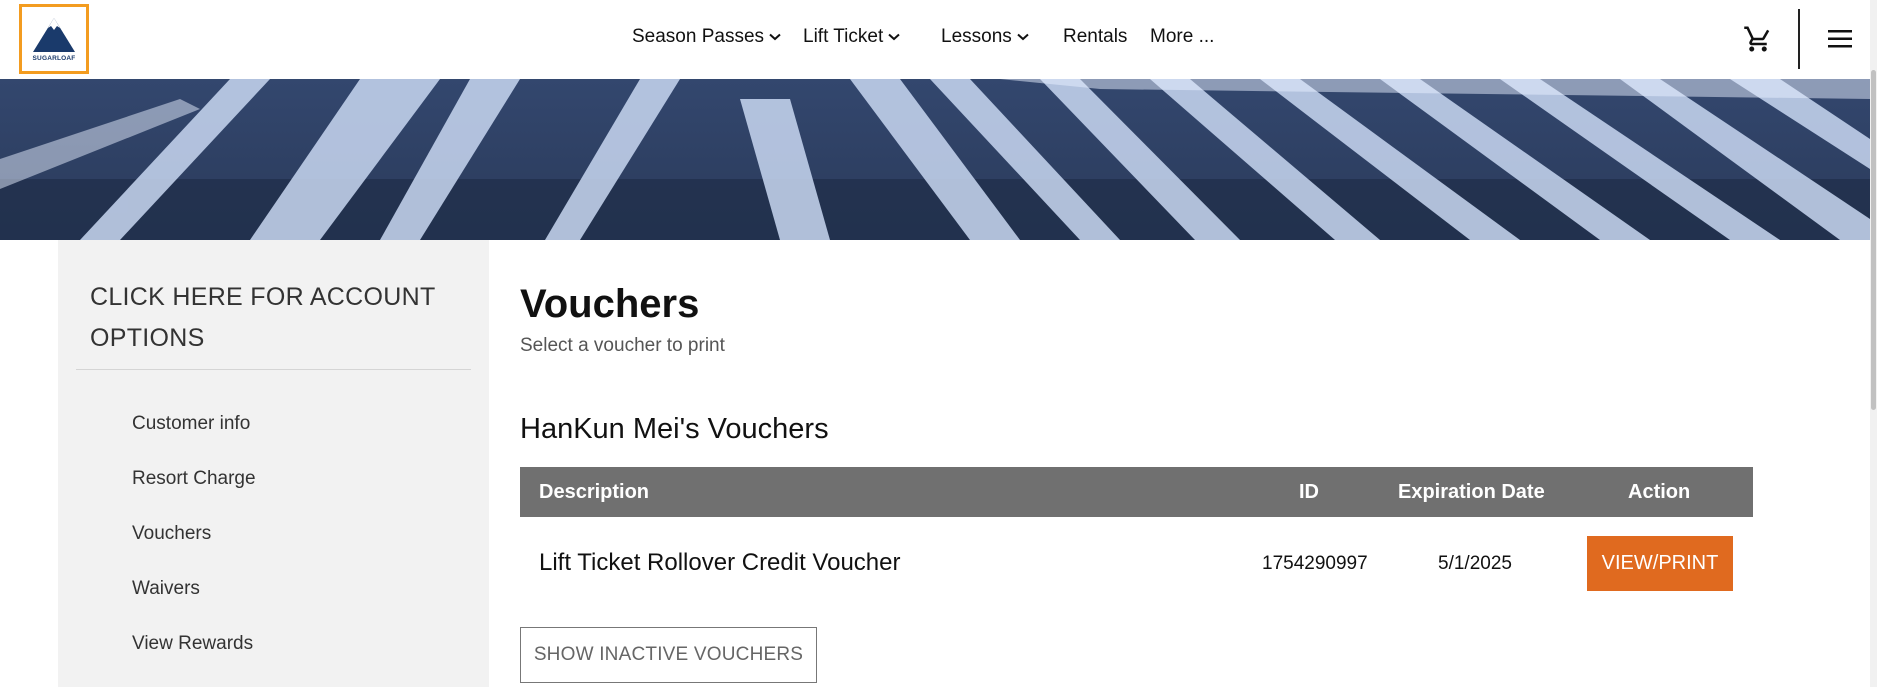 This screenshot has height=687, width=1877. Describe the element at coordinates (166, 589) in the screenshot. I see `sidebar-item-waivers: Waivers` at that location.